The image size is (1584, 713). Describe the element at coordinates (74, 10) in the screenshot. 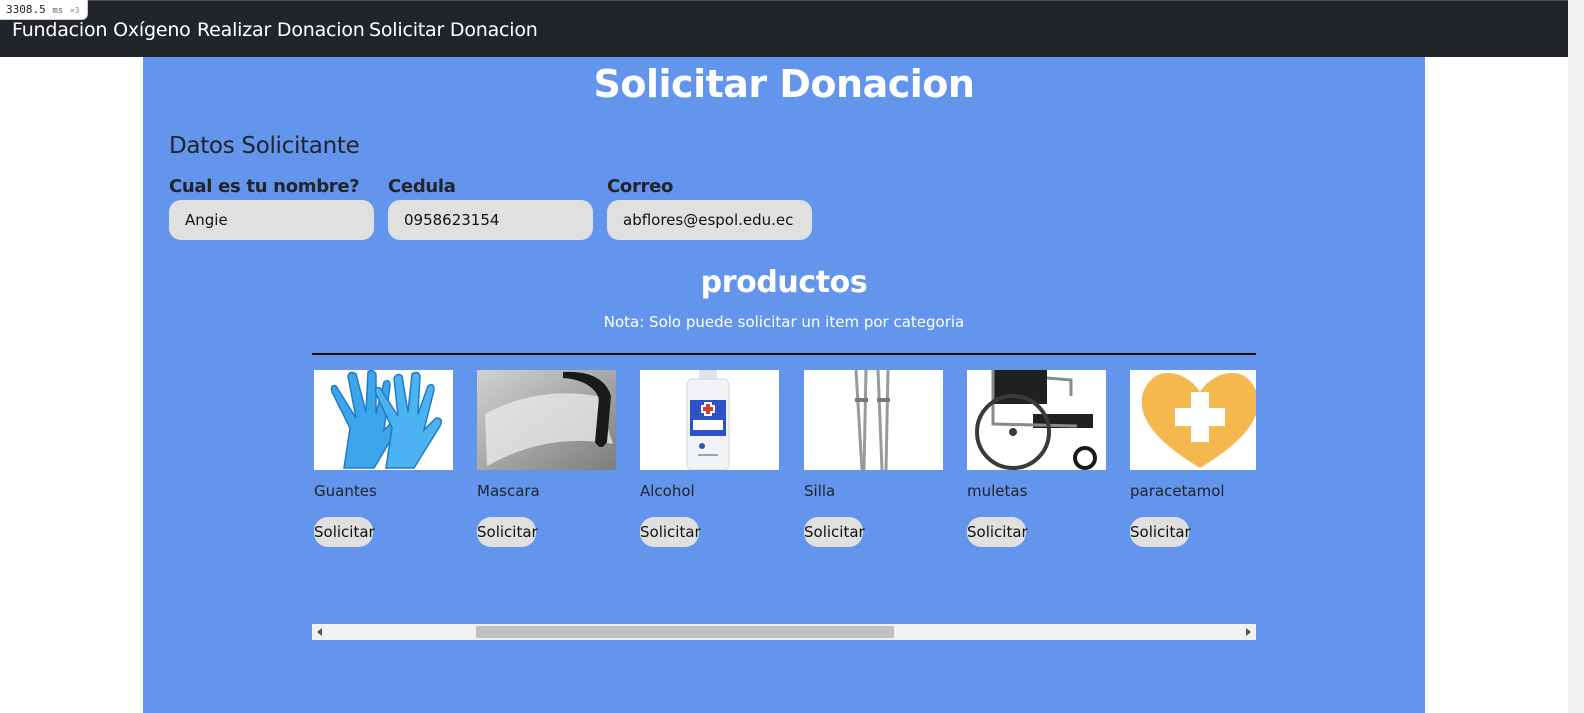

I see `perf-multiplier: ×3` at that location.